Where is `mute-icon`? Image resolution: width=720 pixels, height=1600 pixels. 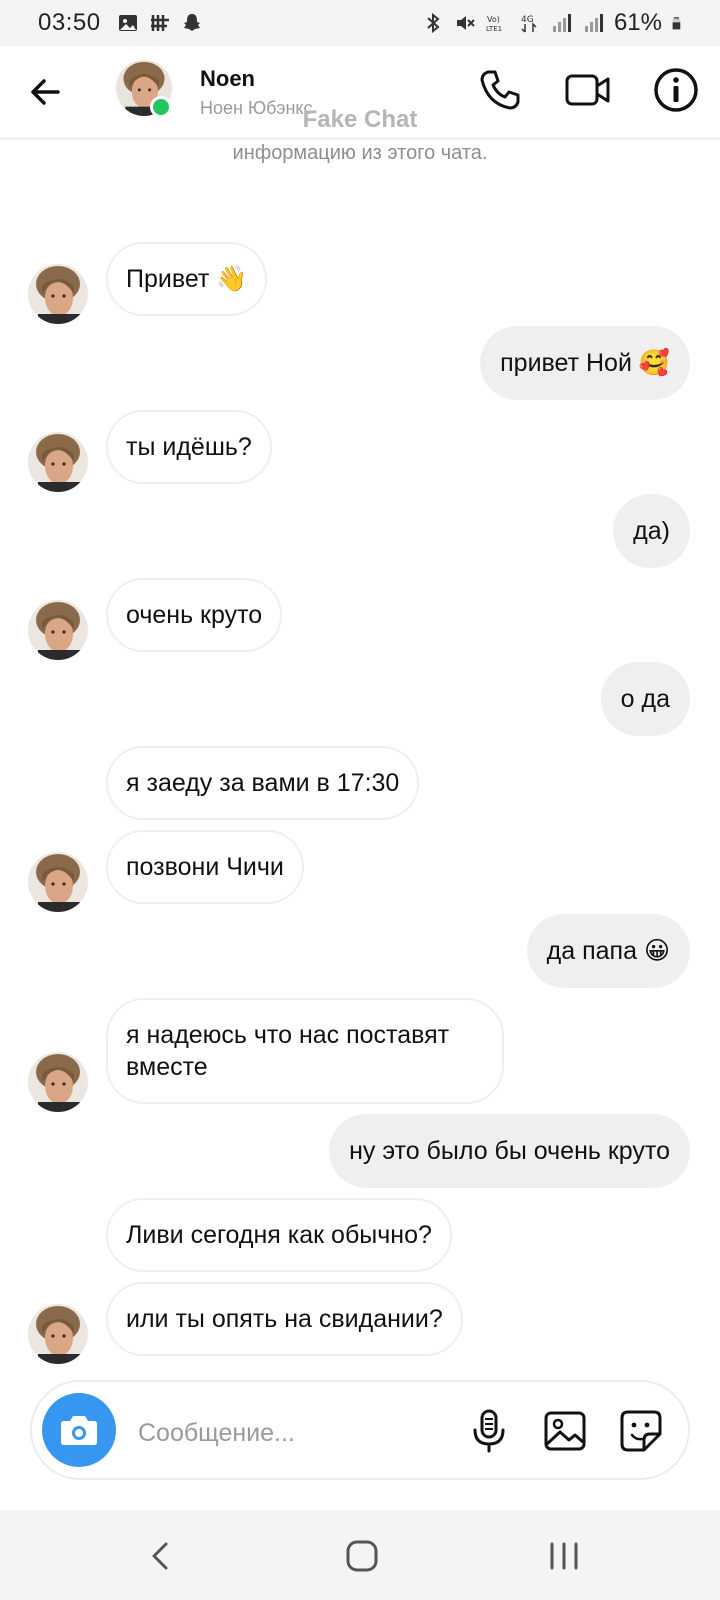
mute-icon is located at coordinates (465, 23).